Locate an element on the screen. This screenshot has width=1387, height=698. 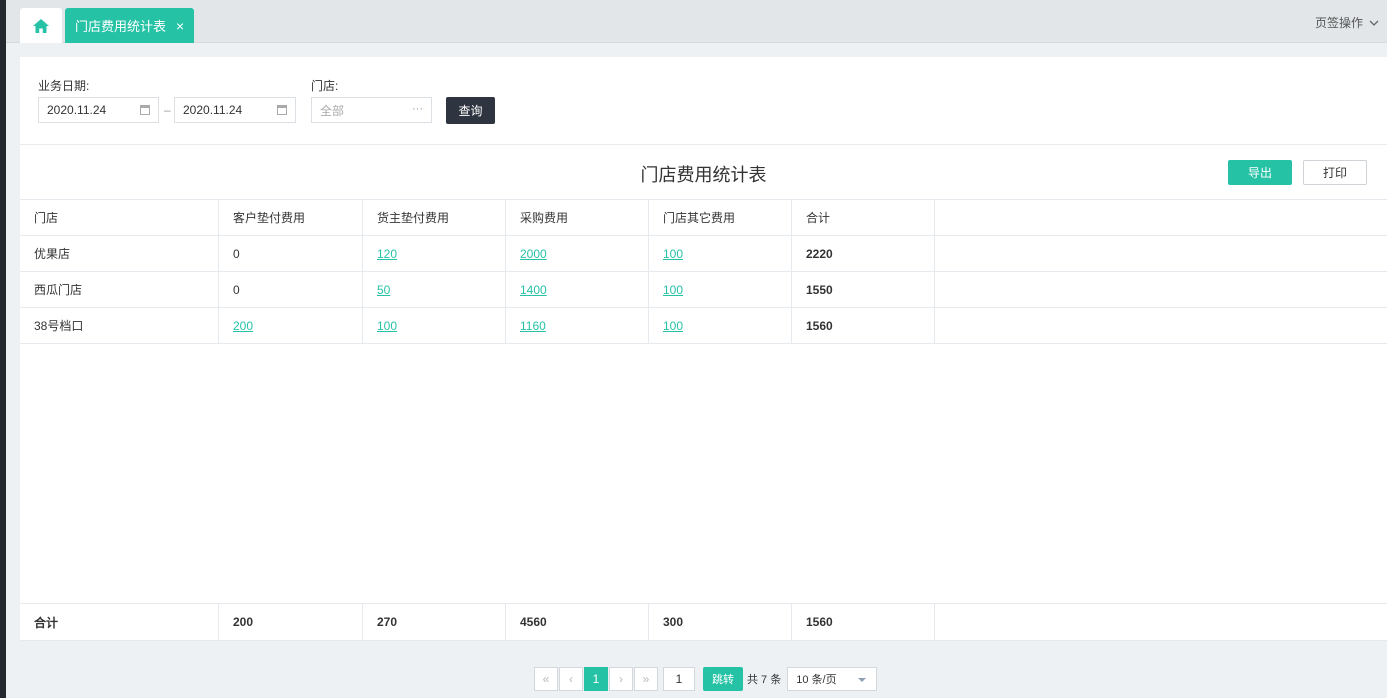
home-tab is located at coordinates (41, 25).